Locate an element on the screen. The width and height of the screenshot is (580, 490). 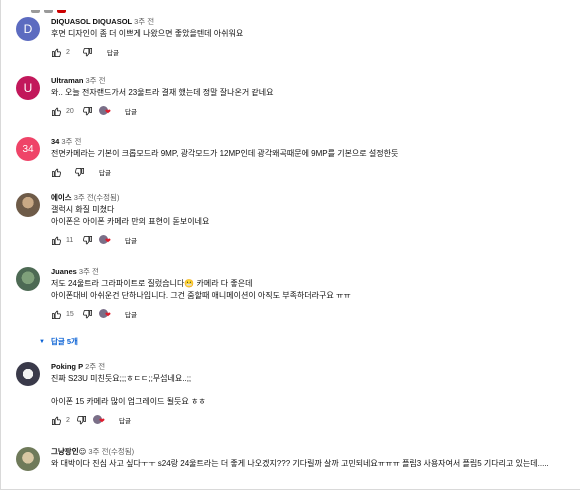
comment-author: Poking P is located at coordinates (67, 366).